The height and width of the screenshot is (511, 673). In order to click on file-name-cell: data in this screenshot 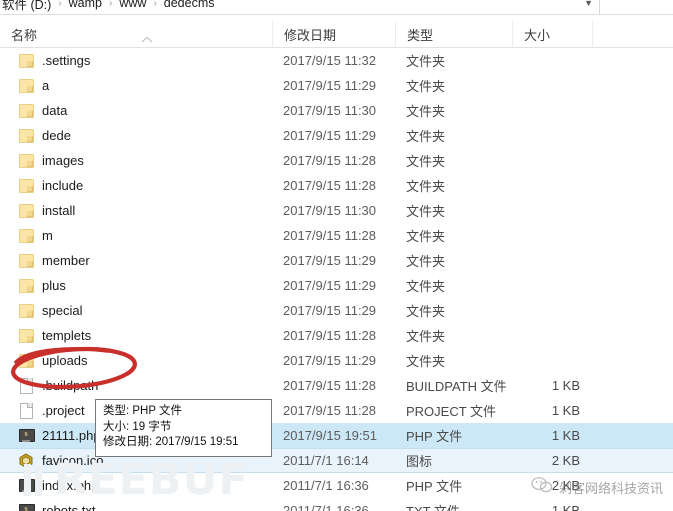, I will do `click(136, 110)`.